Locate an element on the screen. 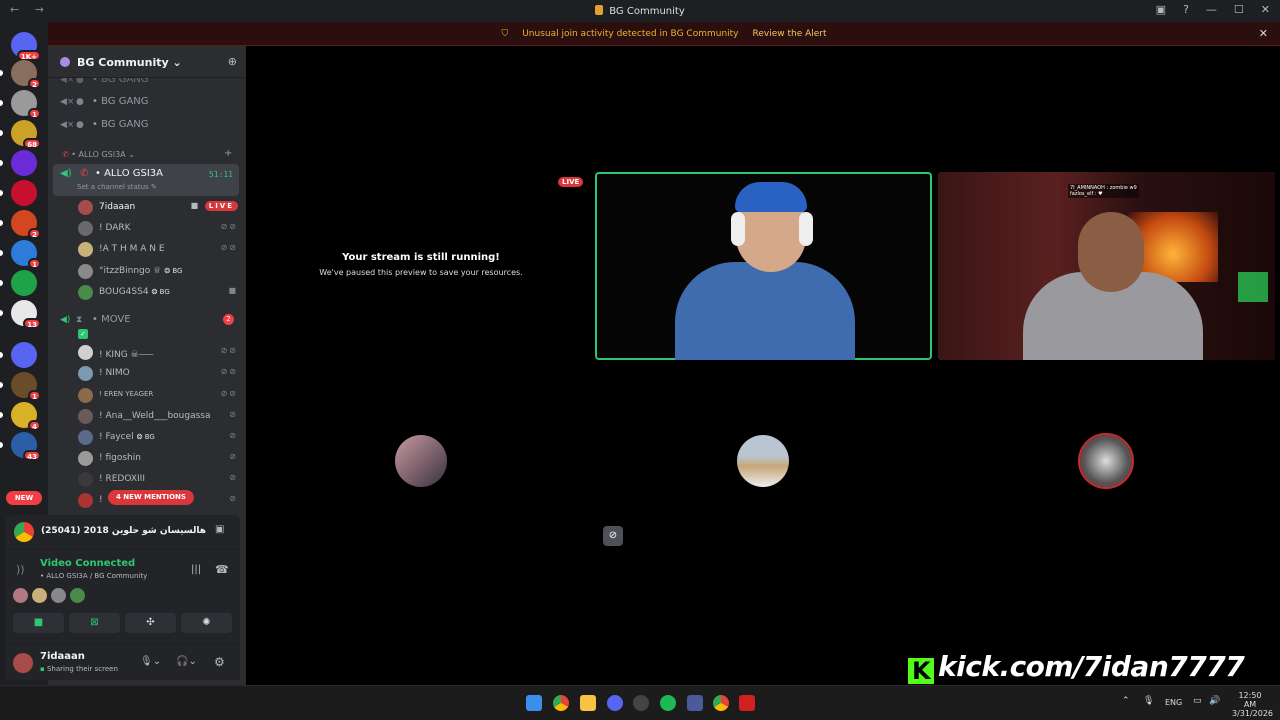  voice-member: ! figoshin ⊘ is located at coordinates (158, 459).